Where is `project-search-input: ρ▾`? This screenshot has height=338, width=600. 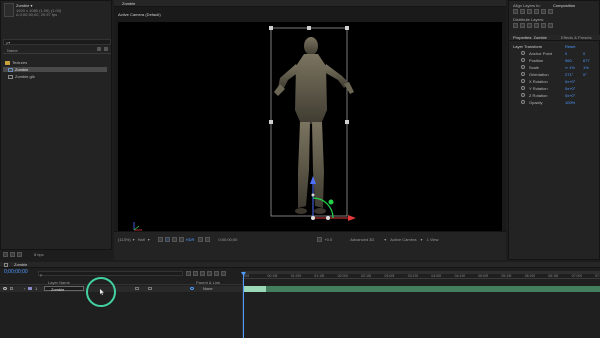 project-search-input: ρ▾ is located at coordinates (57, 42).